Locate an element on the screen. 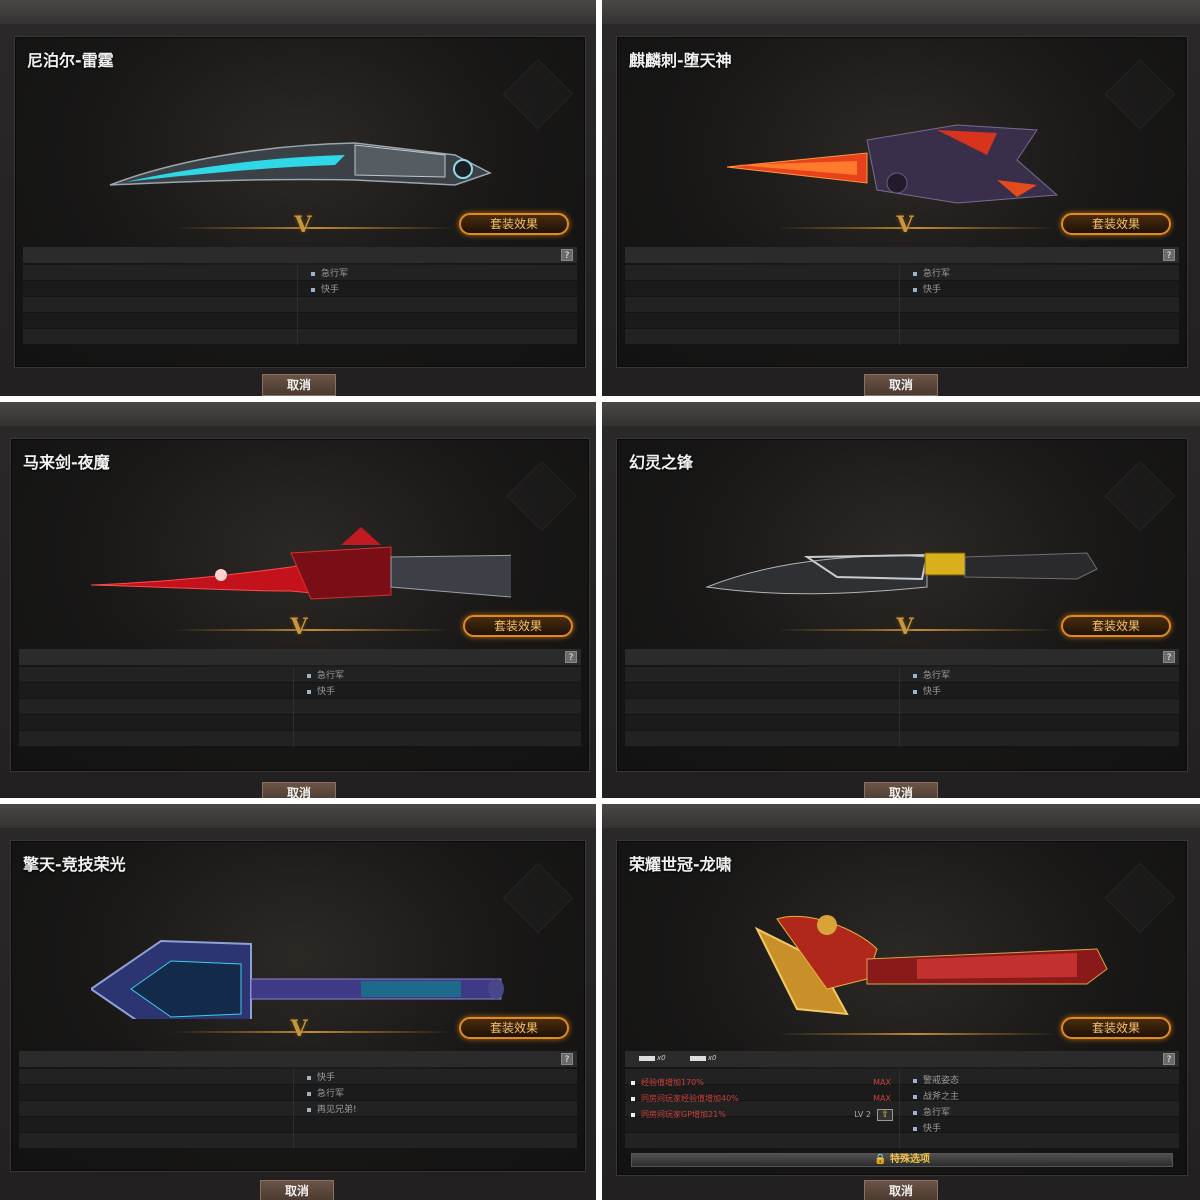 Image resolution: width=1200 pixels, height=1200 pixels. mini-item-icons: x0 x0 is located at coordinates (688, 1058).